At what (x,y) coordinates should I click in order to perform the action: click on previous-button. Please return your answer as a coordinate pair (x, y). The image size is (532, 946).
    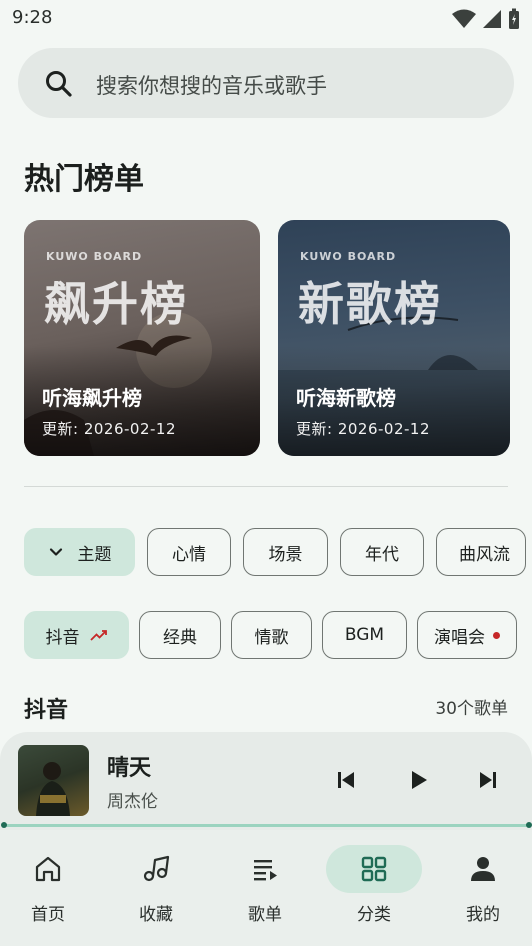
    Looking at the image, I should click on (346, 780).